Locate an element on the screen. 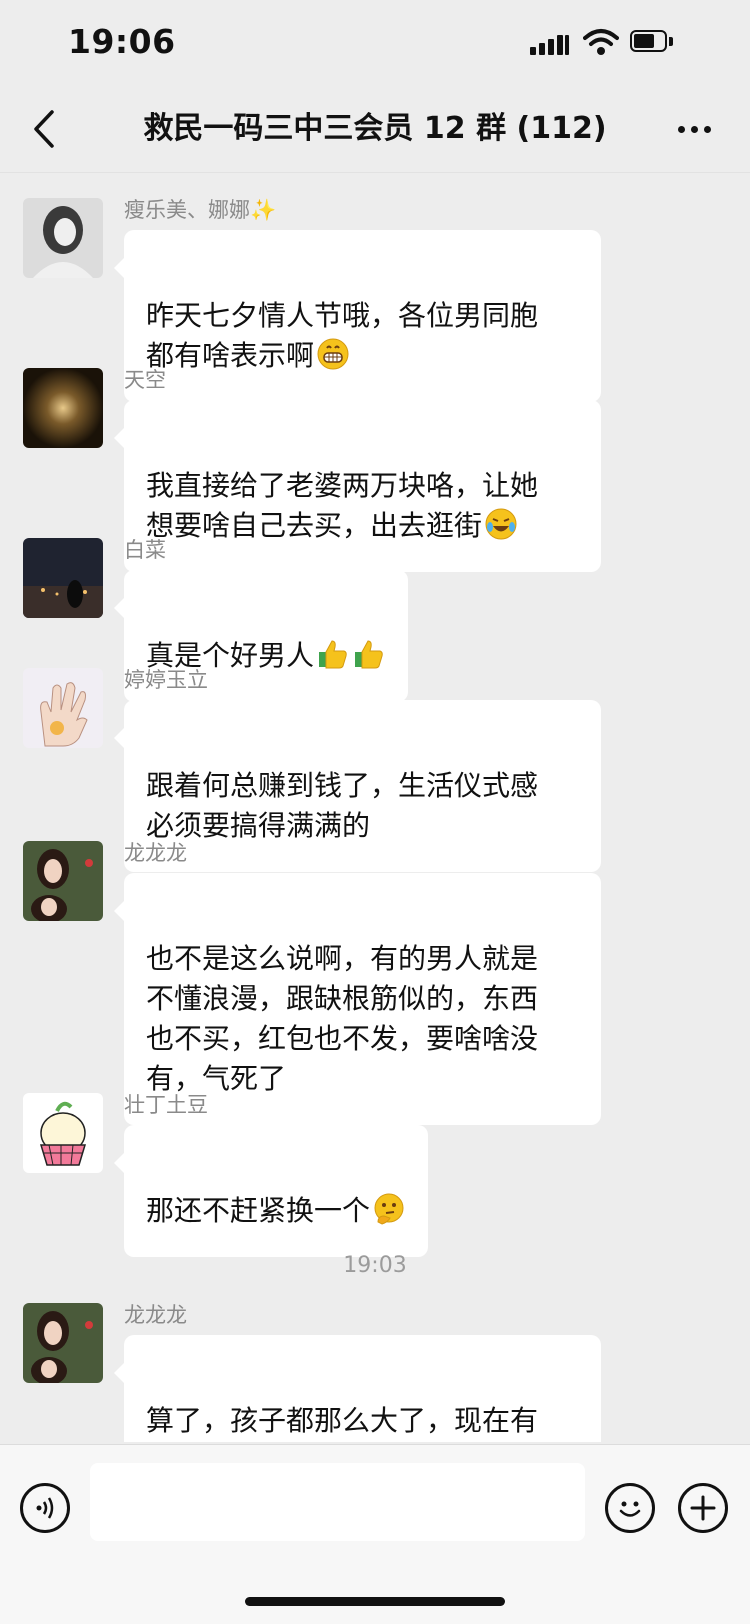 Image resolution: width=750 pixels, height=1624 pixels. voice-icon is located at coordinates (45, 1508).